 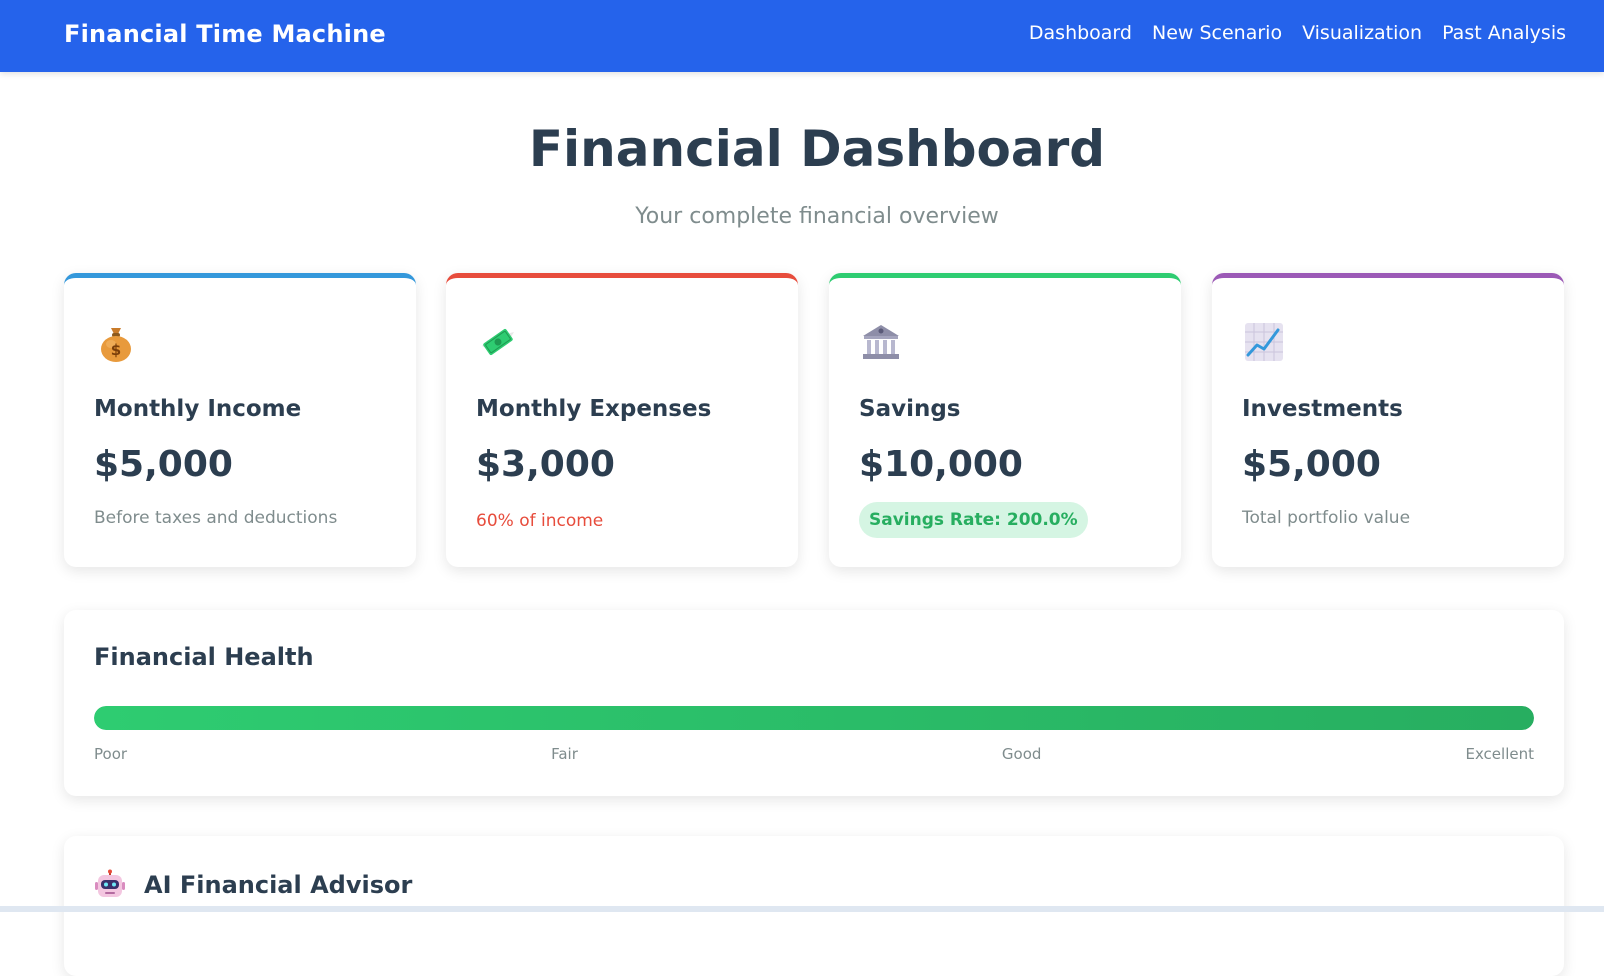 What do you see at coordinates (881, 342) in the screenshot?
I see `bank-icon` at bounding box center [881, 342].